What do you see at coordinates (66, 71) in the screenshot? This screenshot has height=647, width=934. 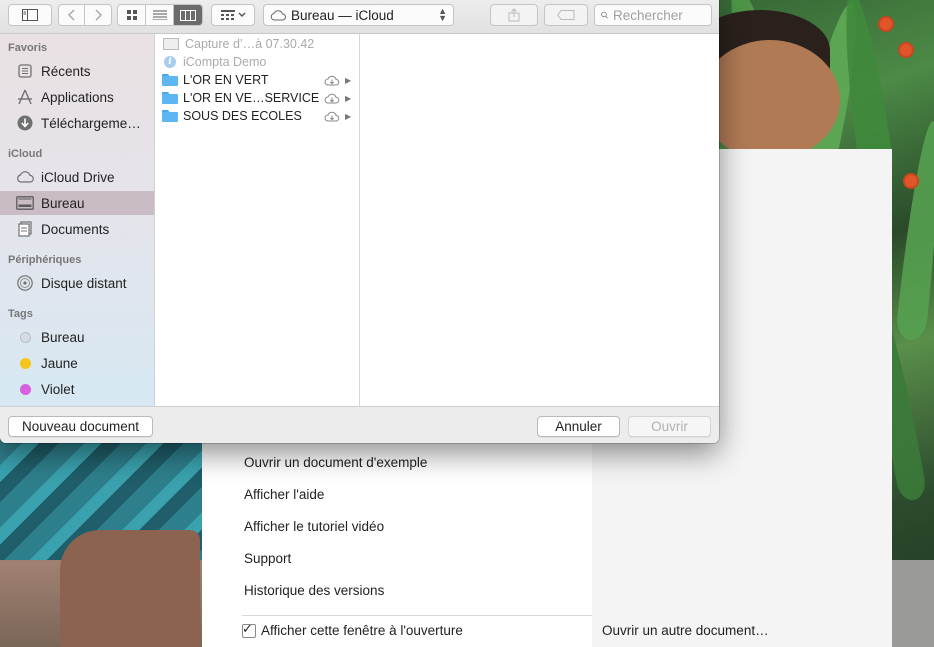 I see `sidebar-item-label: Récents` at bounding box center [66, 71].